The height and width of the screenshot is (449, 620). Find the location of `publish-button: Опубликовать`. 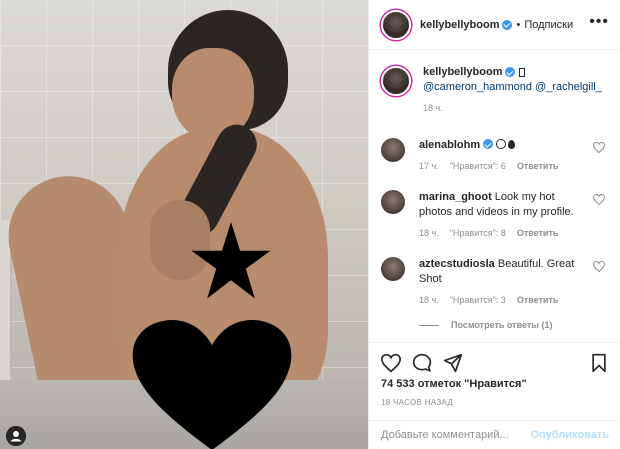

publish-button: Опубликовать is located at coordinates (569, 435).